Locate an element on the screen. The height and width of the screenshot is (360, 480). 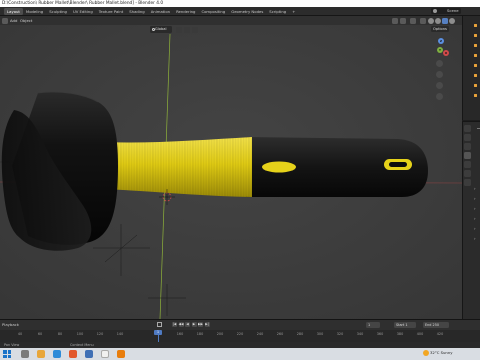
add-workspace-button: + is located at coordinates (293, 11).